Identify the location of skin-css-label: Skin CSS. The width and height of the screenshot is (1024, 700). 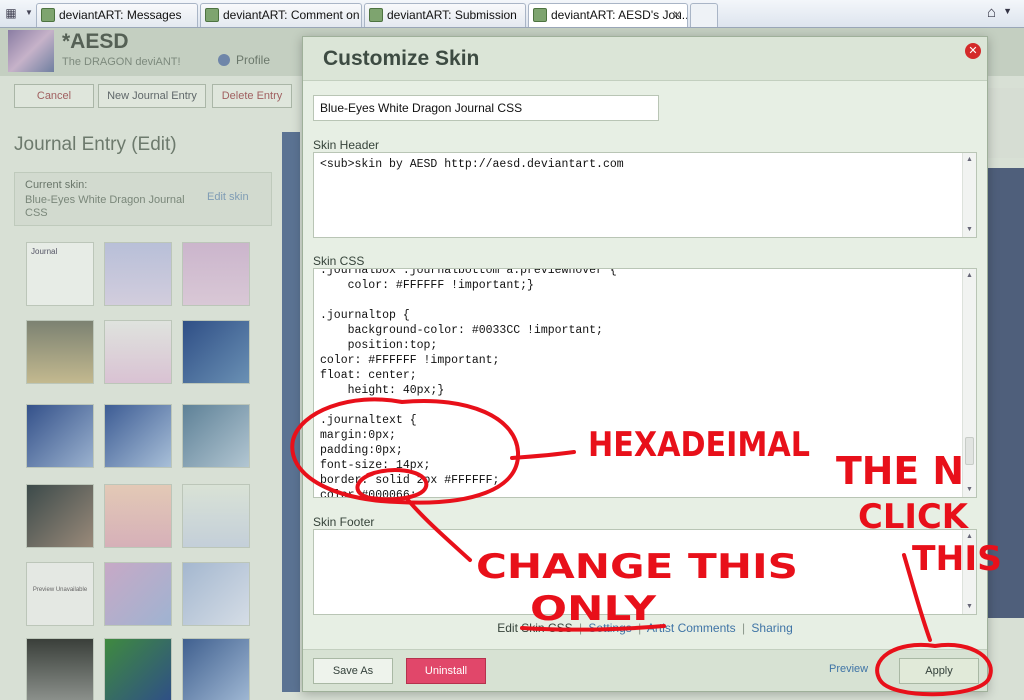
(339, 261).